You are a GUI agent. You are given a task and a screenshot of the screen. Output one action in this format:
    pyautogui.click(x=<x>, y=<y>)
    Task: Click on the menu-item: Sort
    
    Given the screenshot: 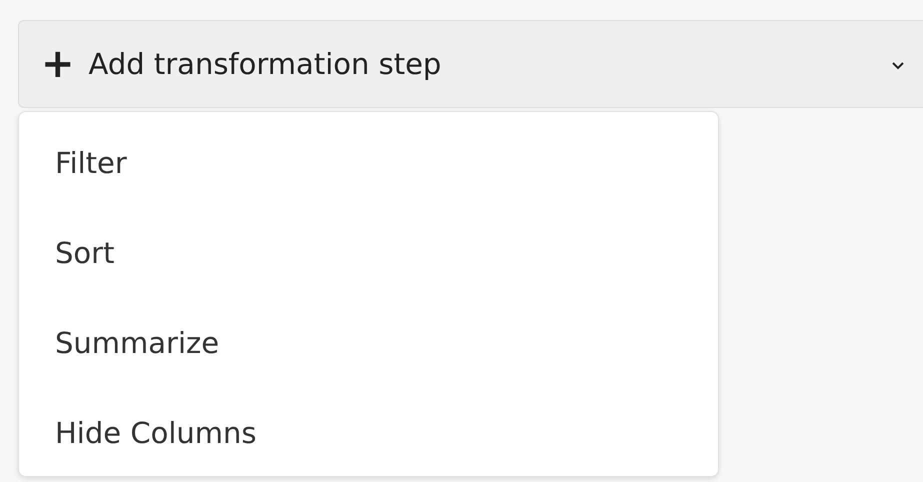 What is the action you would take?
    pyautogui.click(x=368, y=253)
    